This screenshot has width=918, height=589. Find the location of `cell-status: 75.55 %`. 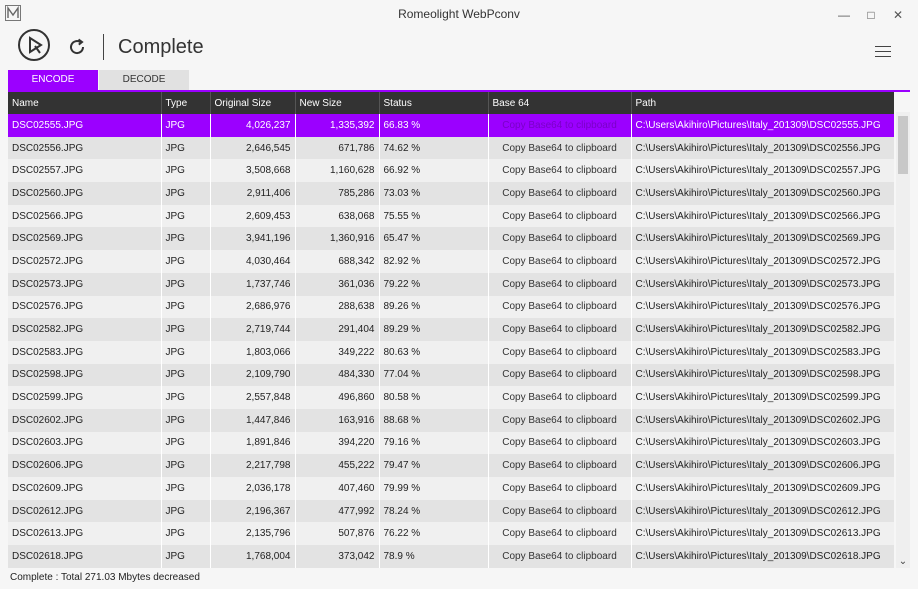

cell-status: 75.55 % is located at coordinates (434, 216).